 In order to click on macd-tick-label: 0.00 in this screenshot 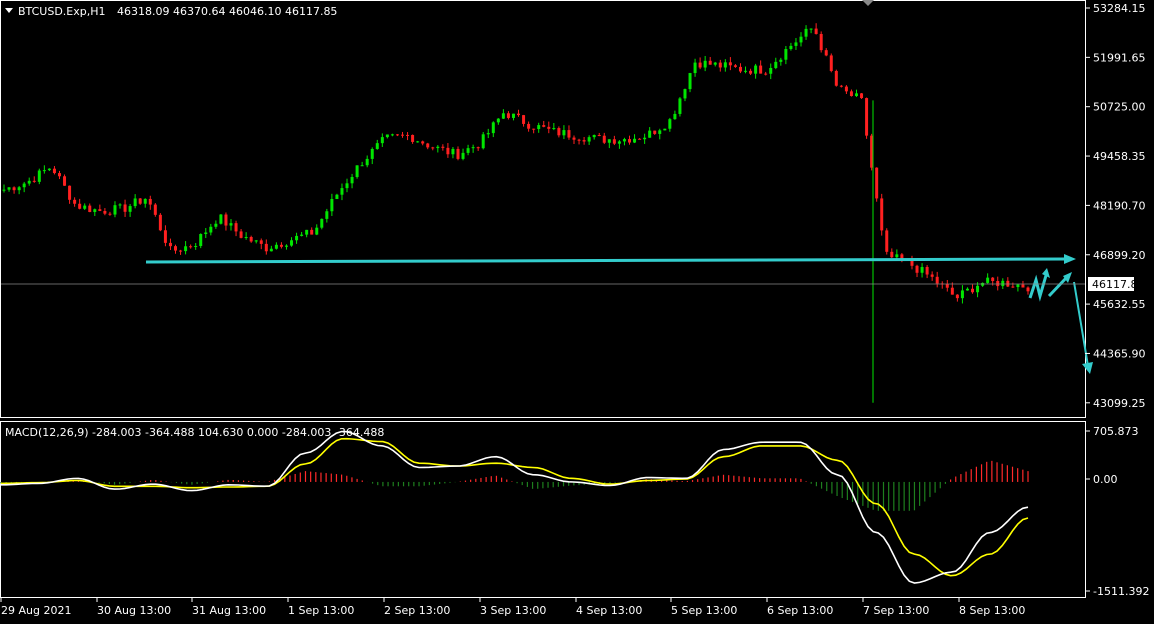, I will do `click(1105, 479)`.